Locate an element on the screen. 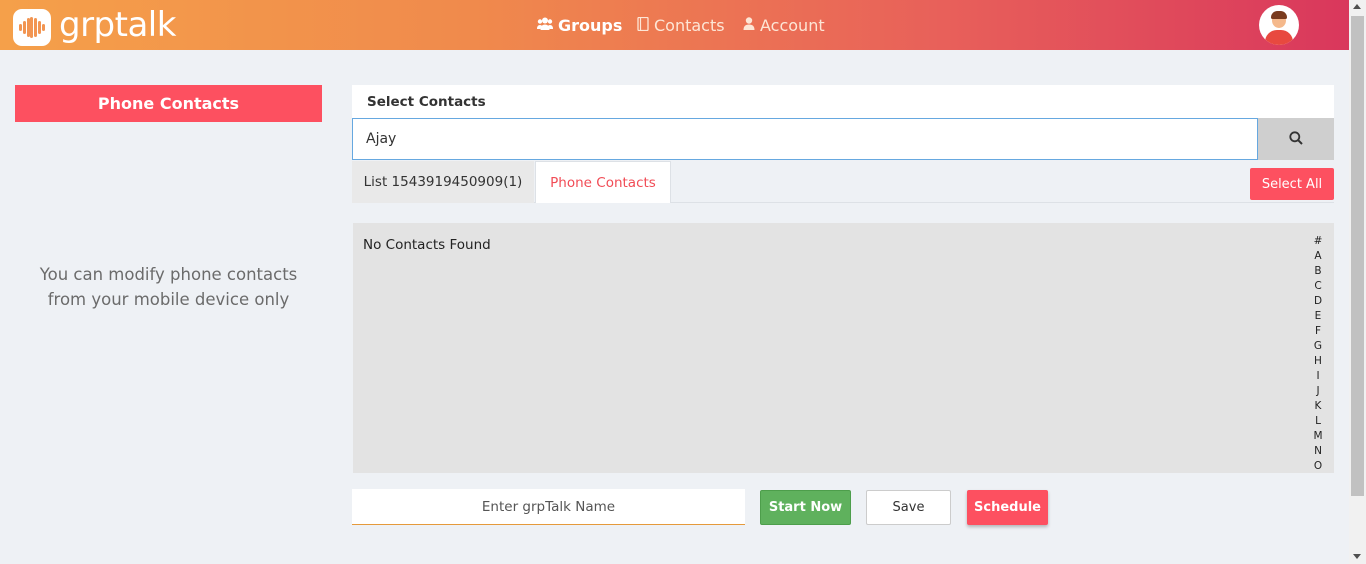 The width and height of the screenshot is (1366, 564). nav-groups-label: Groups is located at coordinates (590, 25).